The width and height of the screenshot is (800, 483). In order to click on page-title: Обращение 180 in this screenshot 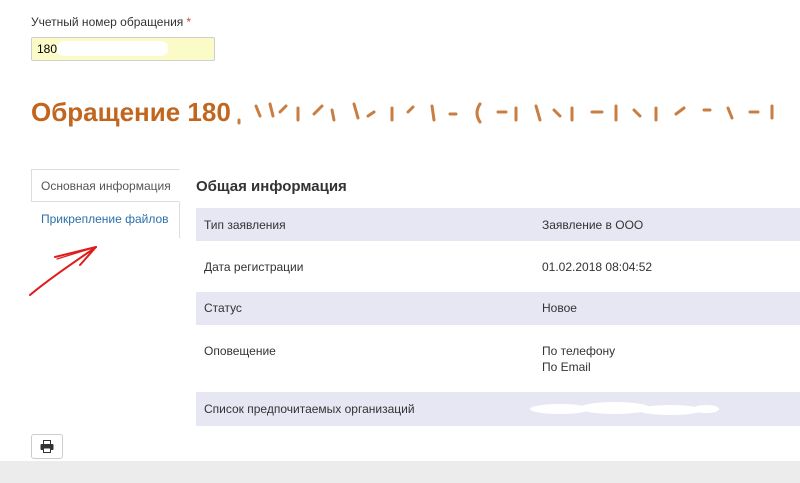, I will do `click(131, 112)`.